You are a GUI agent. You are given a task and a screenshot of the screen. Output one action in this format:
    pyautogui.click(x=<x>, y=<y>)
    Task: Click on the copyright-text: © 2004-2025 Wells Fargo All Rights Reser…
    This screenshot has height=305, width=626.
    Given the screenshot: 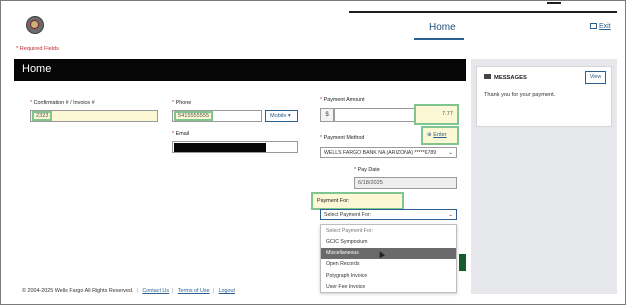 What is the action you would take?
    pyautogui.click(x=78, y=291)
    